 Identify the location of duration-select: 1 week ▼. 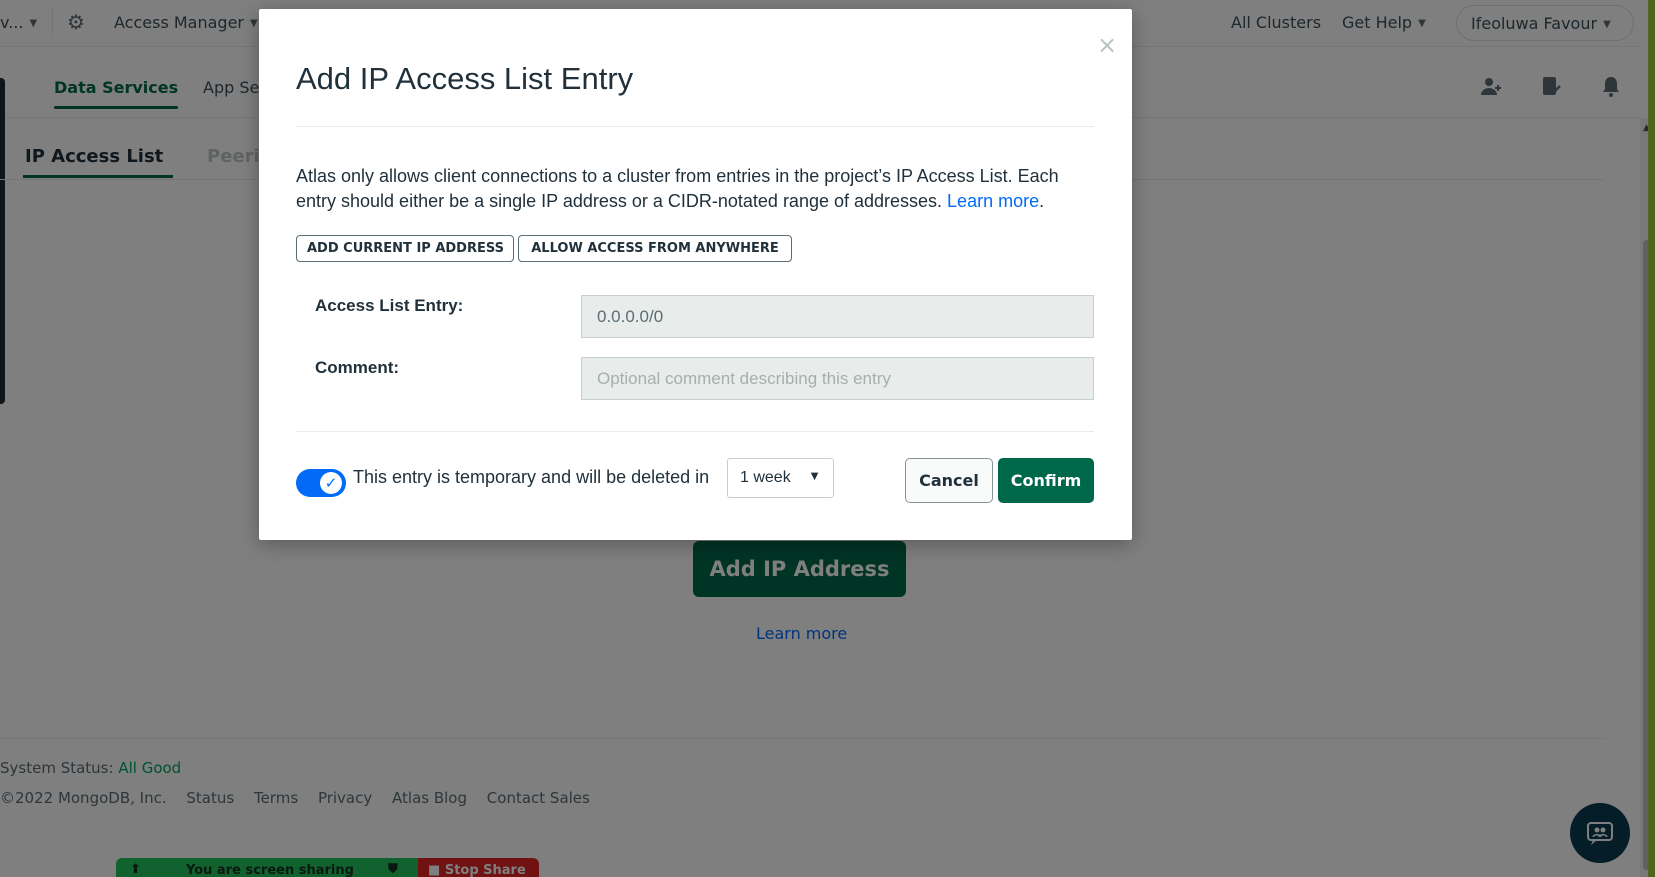
(780, 478).